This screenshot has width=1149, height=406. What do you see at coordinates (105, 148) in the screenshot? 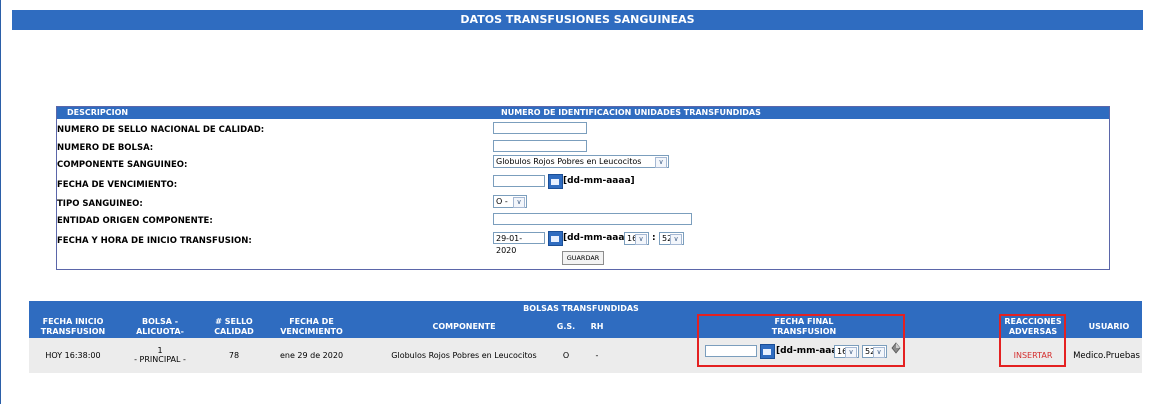
I see `label-bolsa: NUMERO DE BOLSA:` at bounding box center [105, 148].